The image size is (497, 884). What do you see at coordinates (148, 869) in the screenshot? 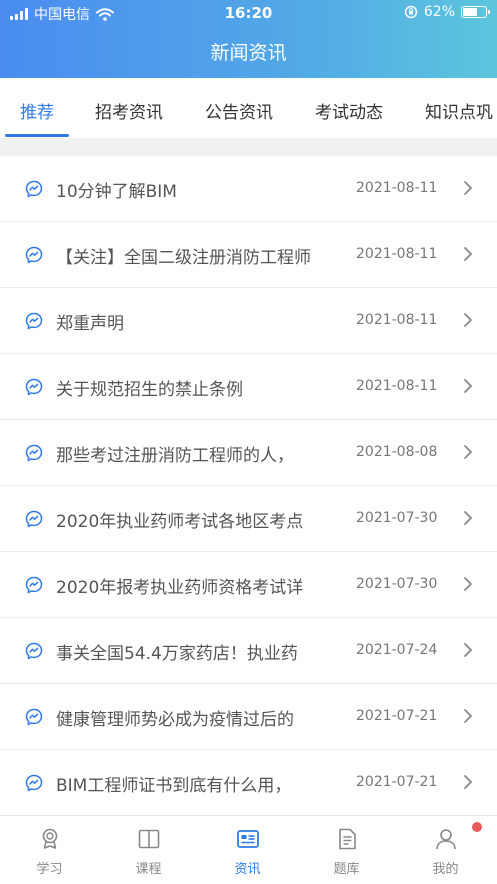
I see `tabbar-label: 课程` at bounding box center [148, 869].